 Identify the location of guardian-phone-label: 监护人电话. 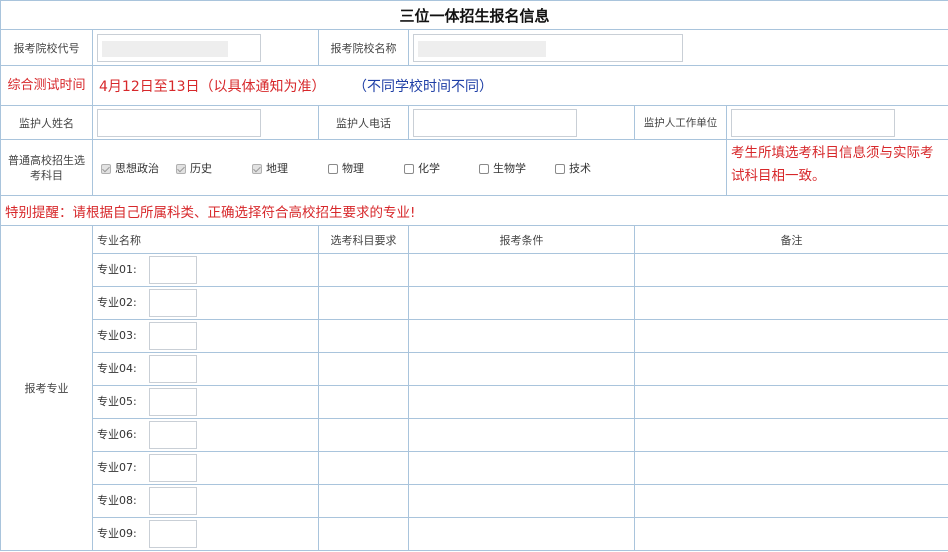
(363, 122).